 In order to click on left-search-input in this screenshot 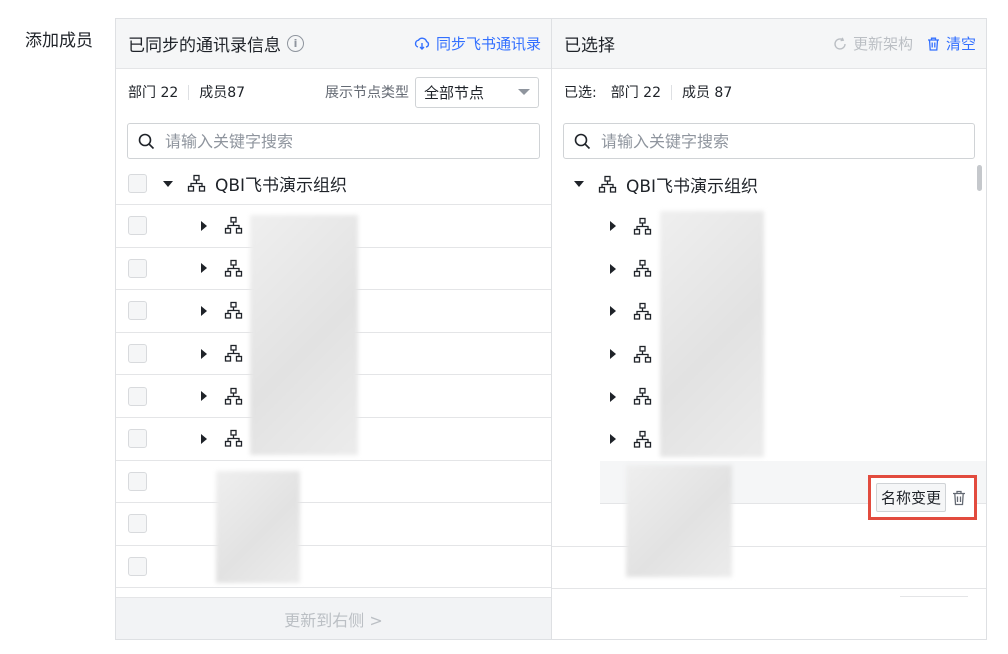, I will do `click(346, 141)`.